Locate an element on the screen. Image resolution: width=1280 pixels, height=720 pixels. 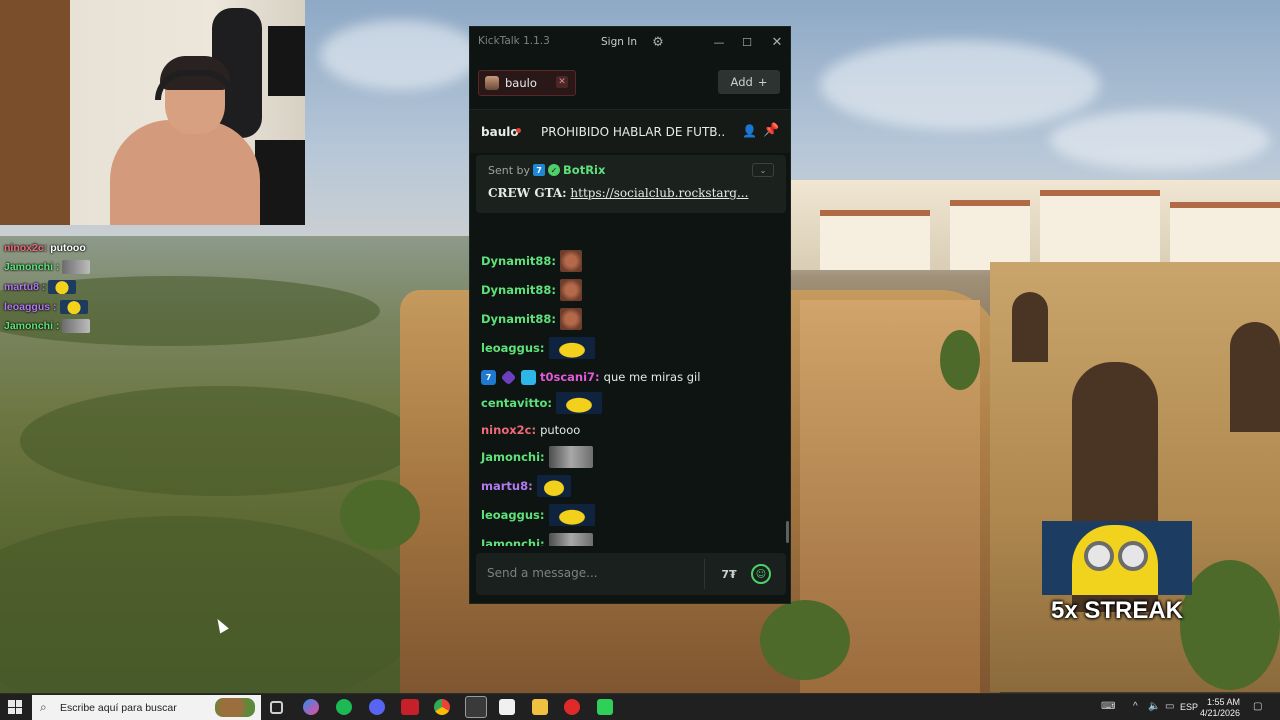
add-label: Add is located at coordinates (741, 82).